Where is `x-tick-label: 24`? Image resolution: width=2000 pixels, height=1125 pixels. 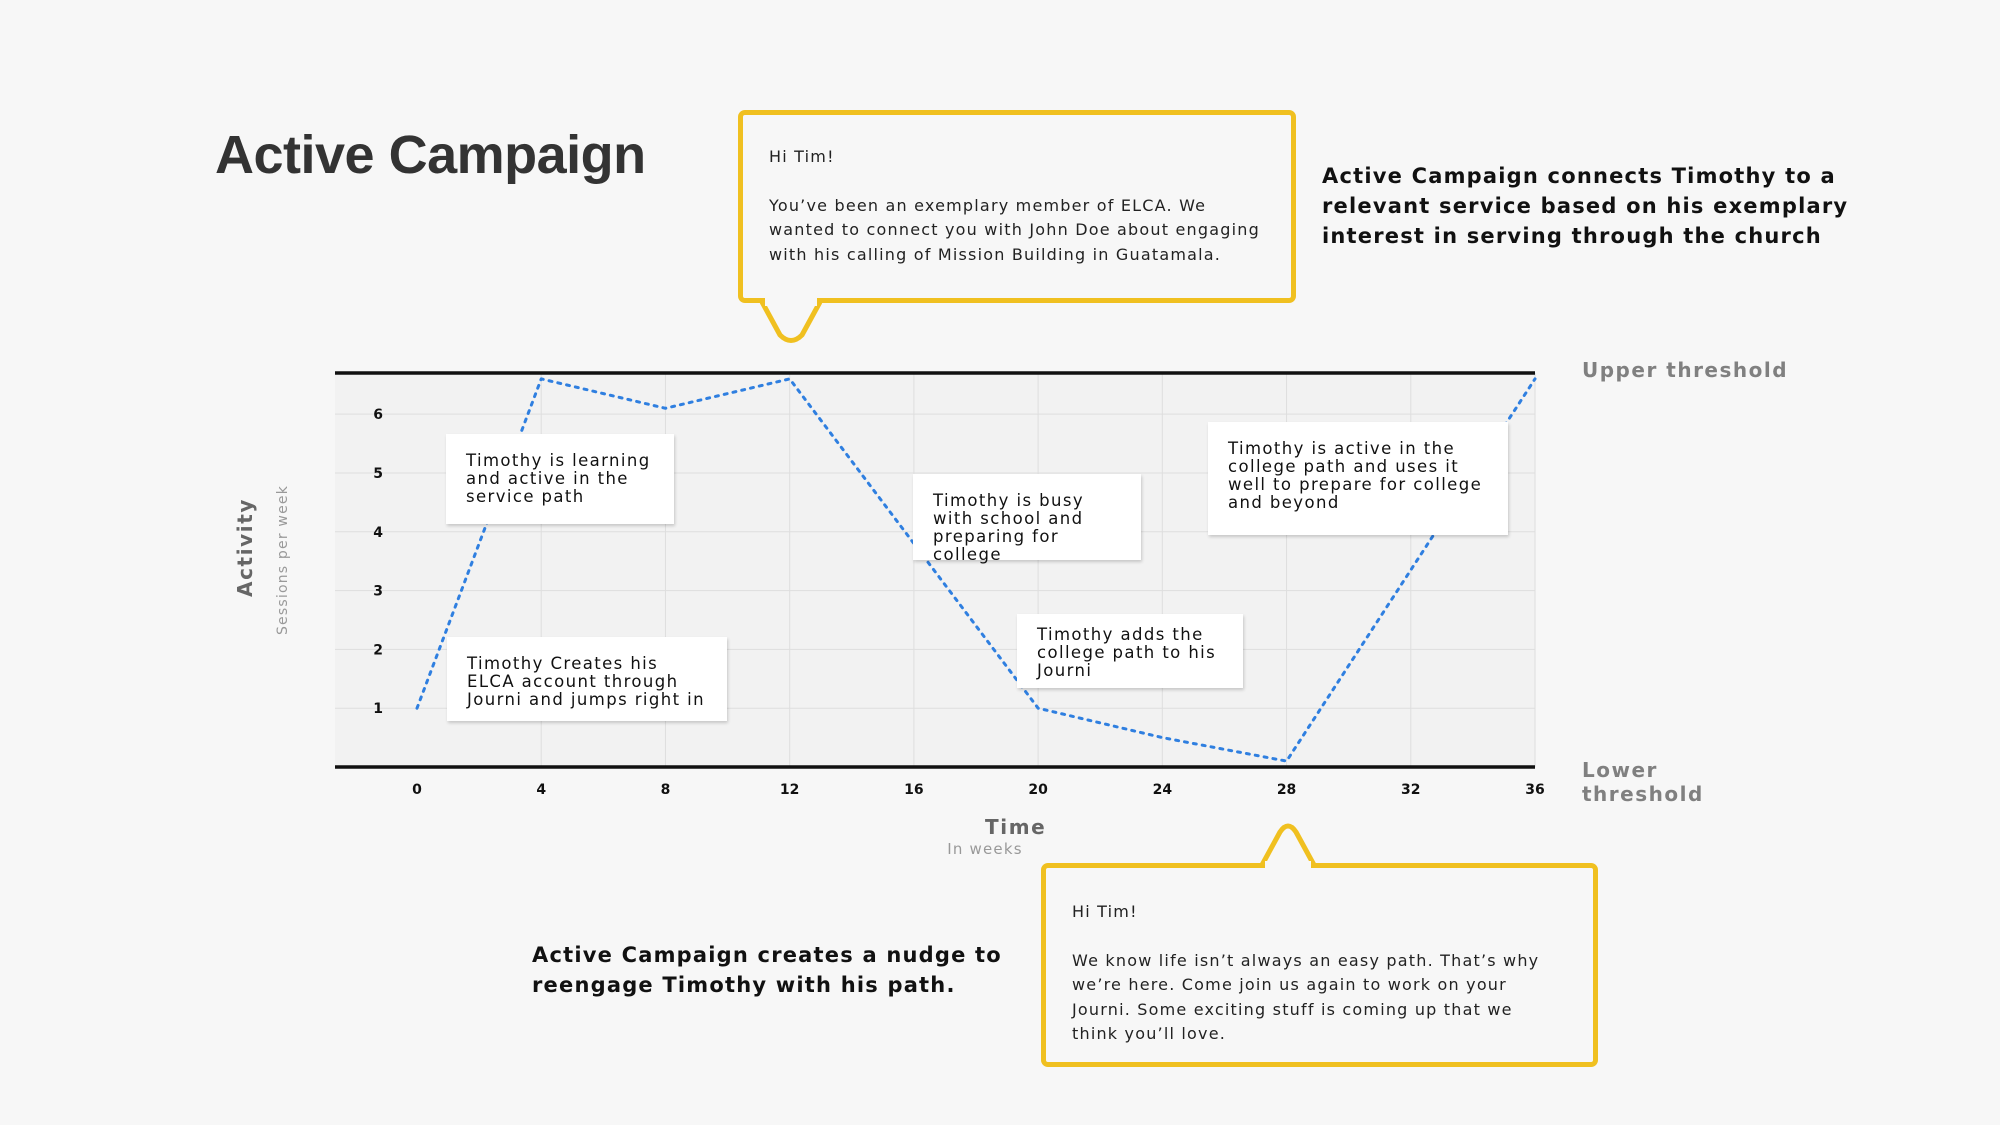 x-tick-label: 24 is located at coordinates (1163, 790).